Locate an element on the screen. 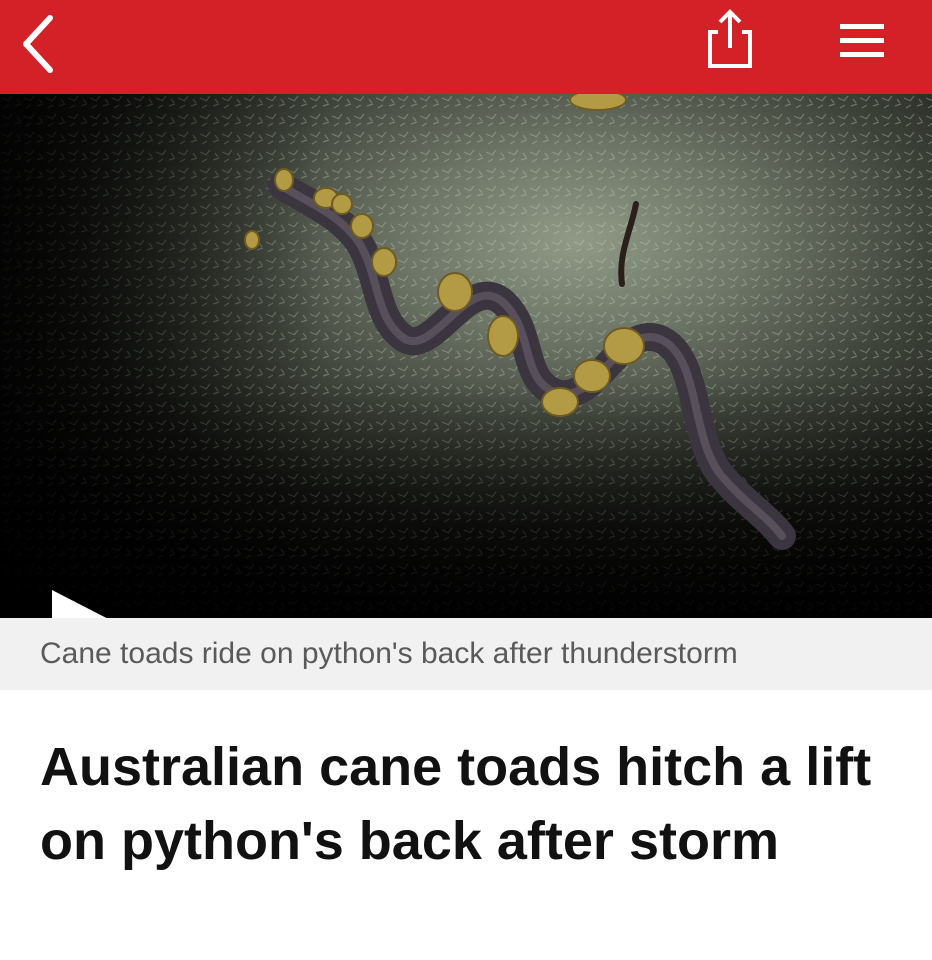 Image resolution: width=932 pixels, height=960 pixels. chevron-left-icon is located at coordinates (38, 44).